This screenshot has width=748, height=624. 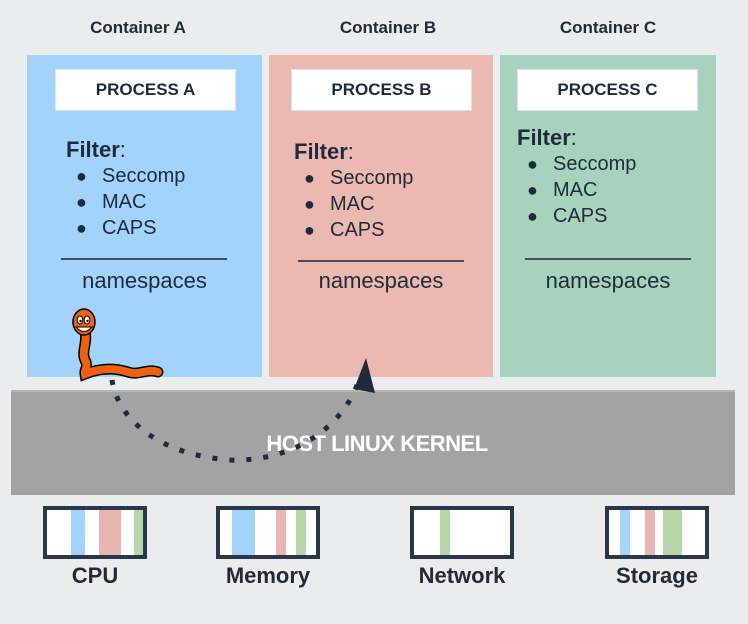 I want to click on storage-band-red, so click(x=650, y=532).